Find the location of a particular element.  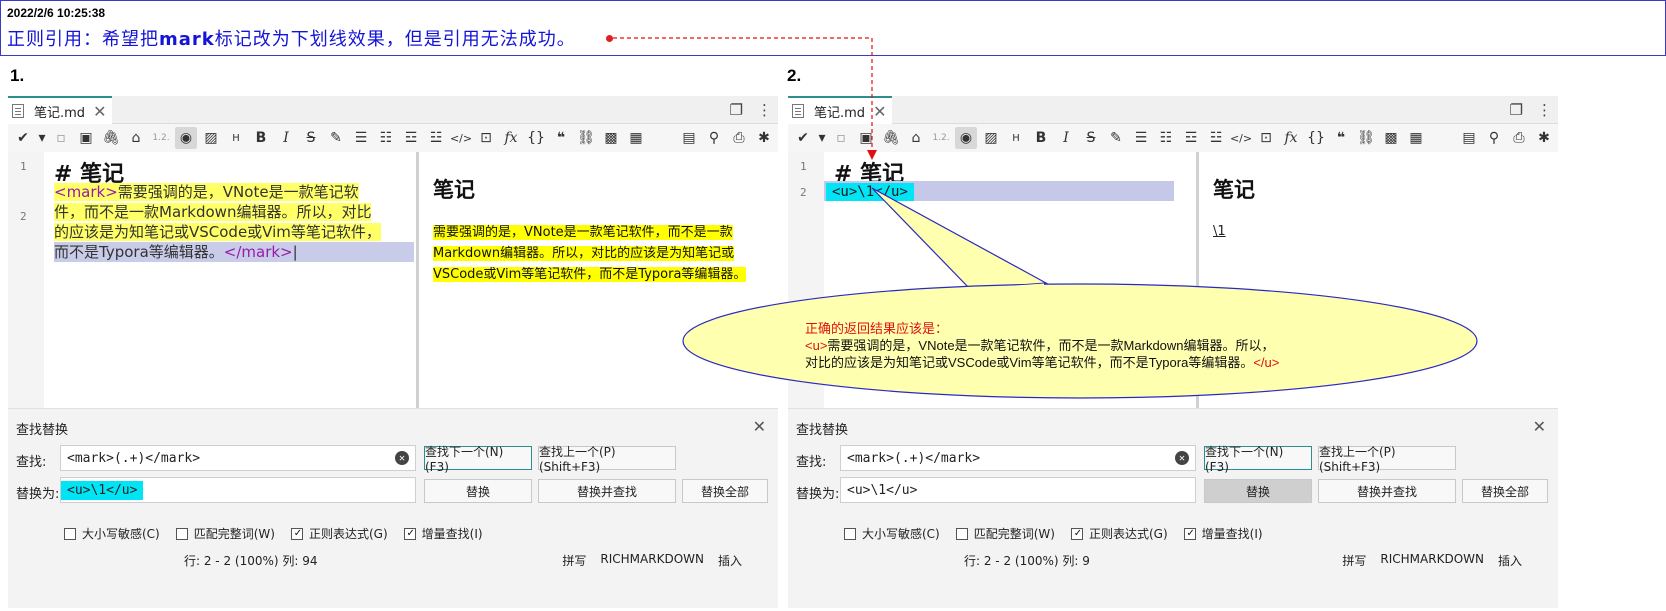

bold-icon: B is located at coordinates (261, 138).